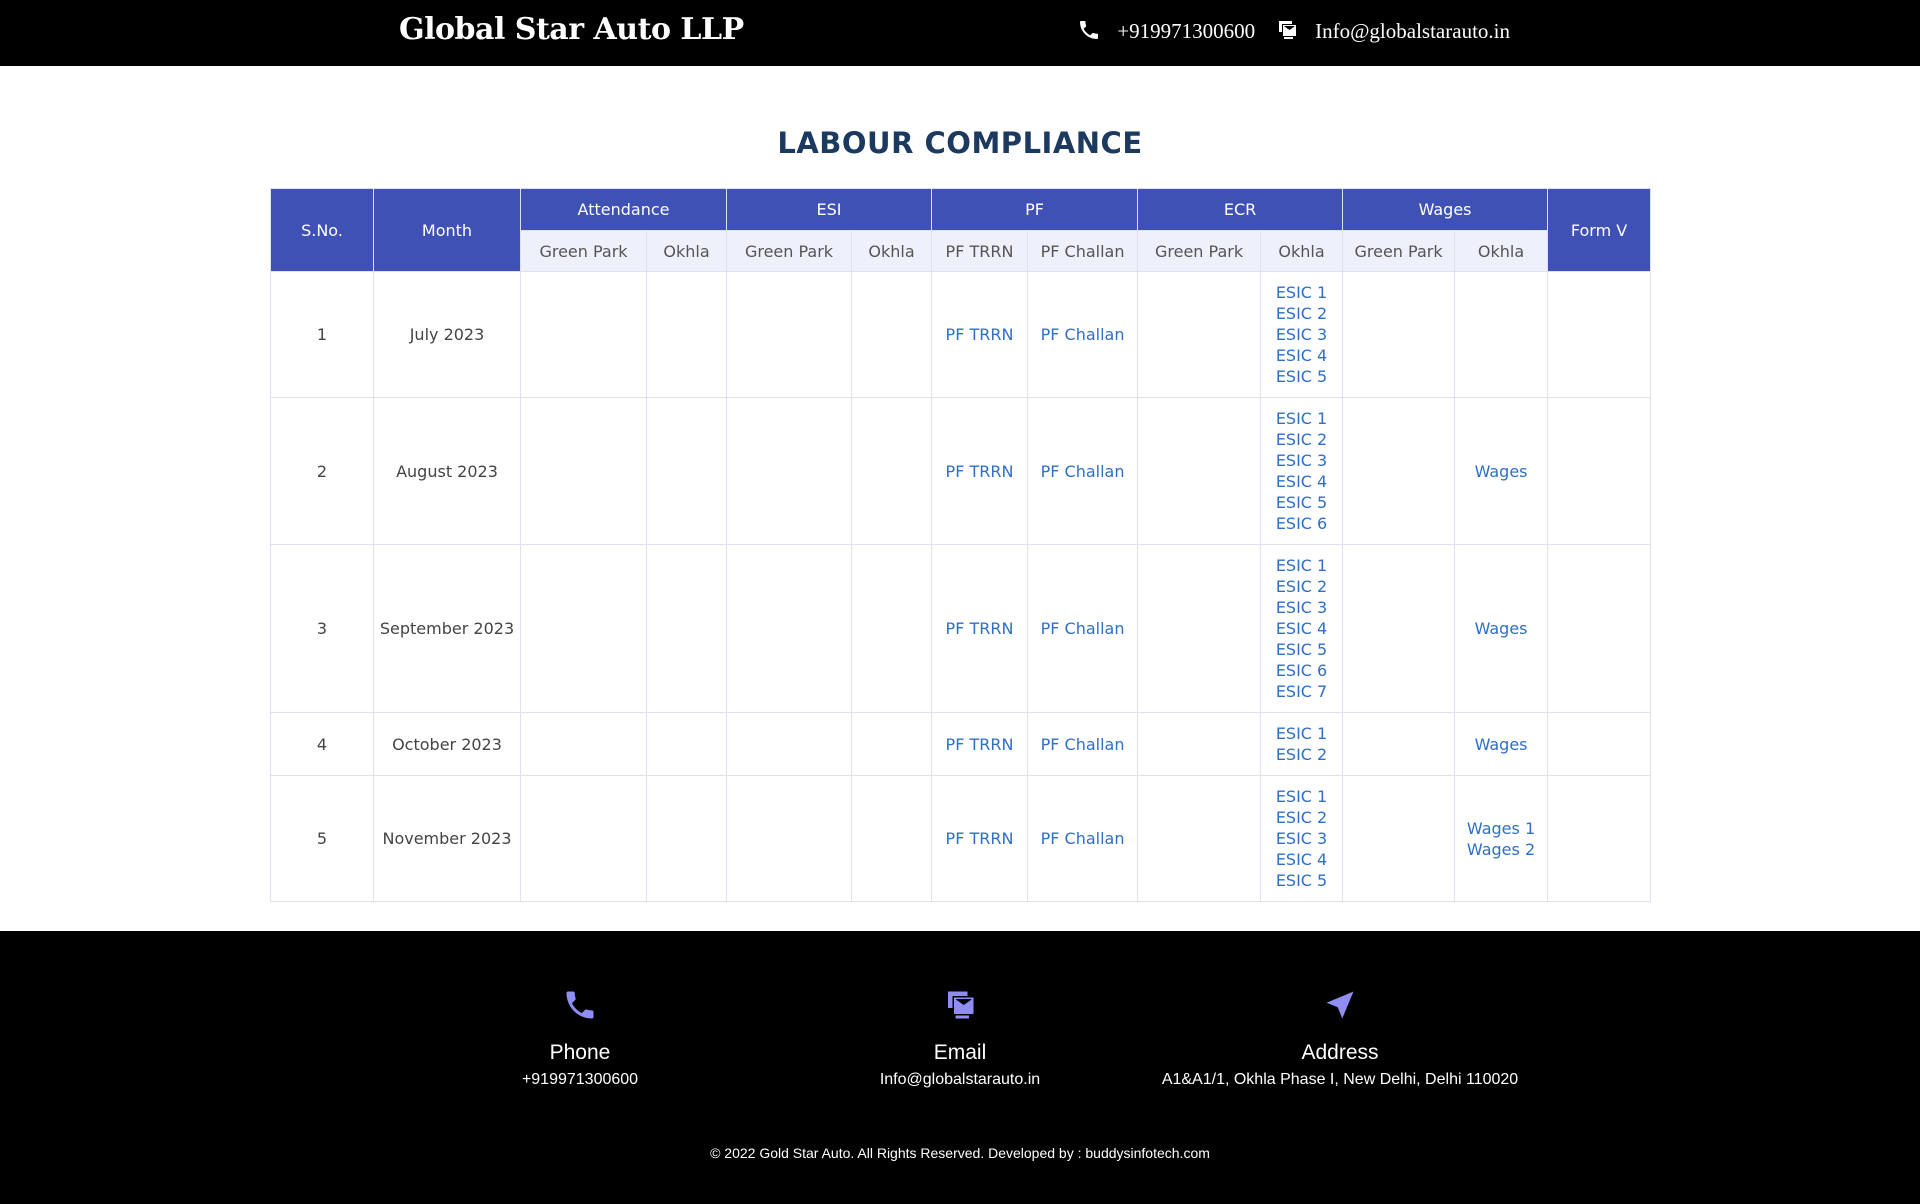  I want to click on page-title: LABOUR COMPLIANCE, so click(960, 143).